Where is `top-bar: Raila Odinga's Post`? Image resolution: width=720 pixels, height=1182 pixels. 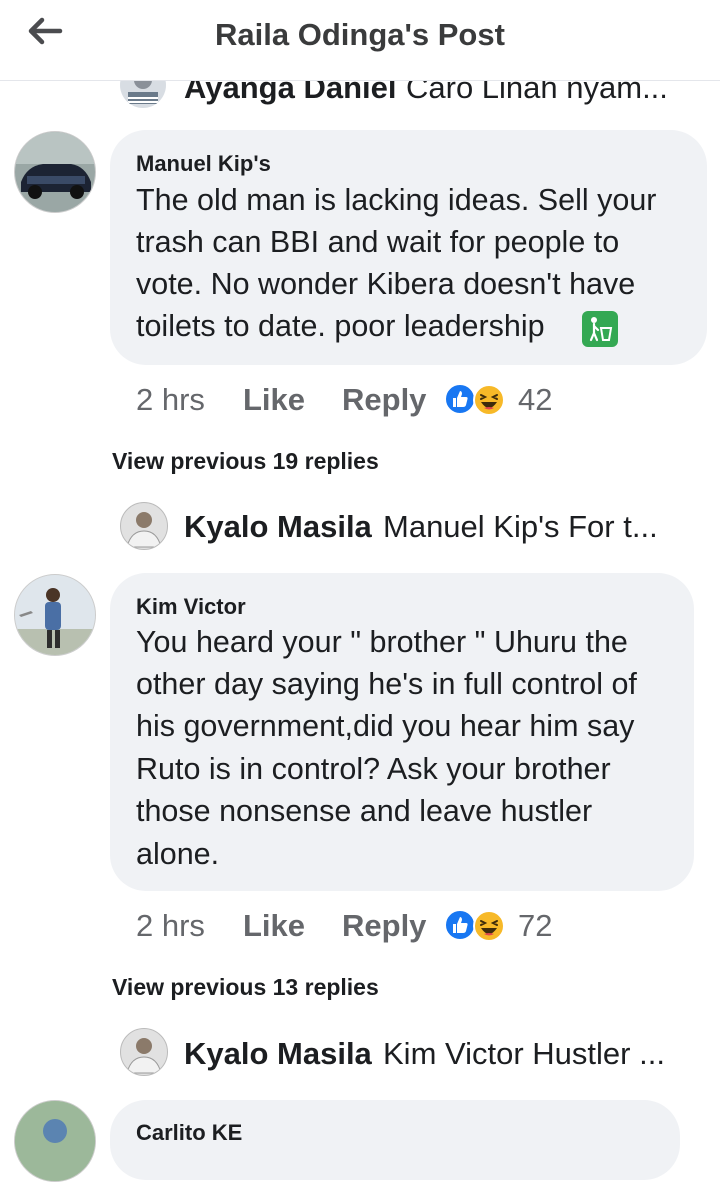 top-bar: Raila Odinga's Post is located at coordinates (360, 40).